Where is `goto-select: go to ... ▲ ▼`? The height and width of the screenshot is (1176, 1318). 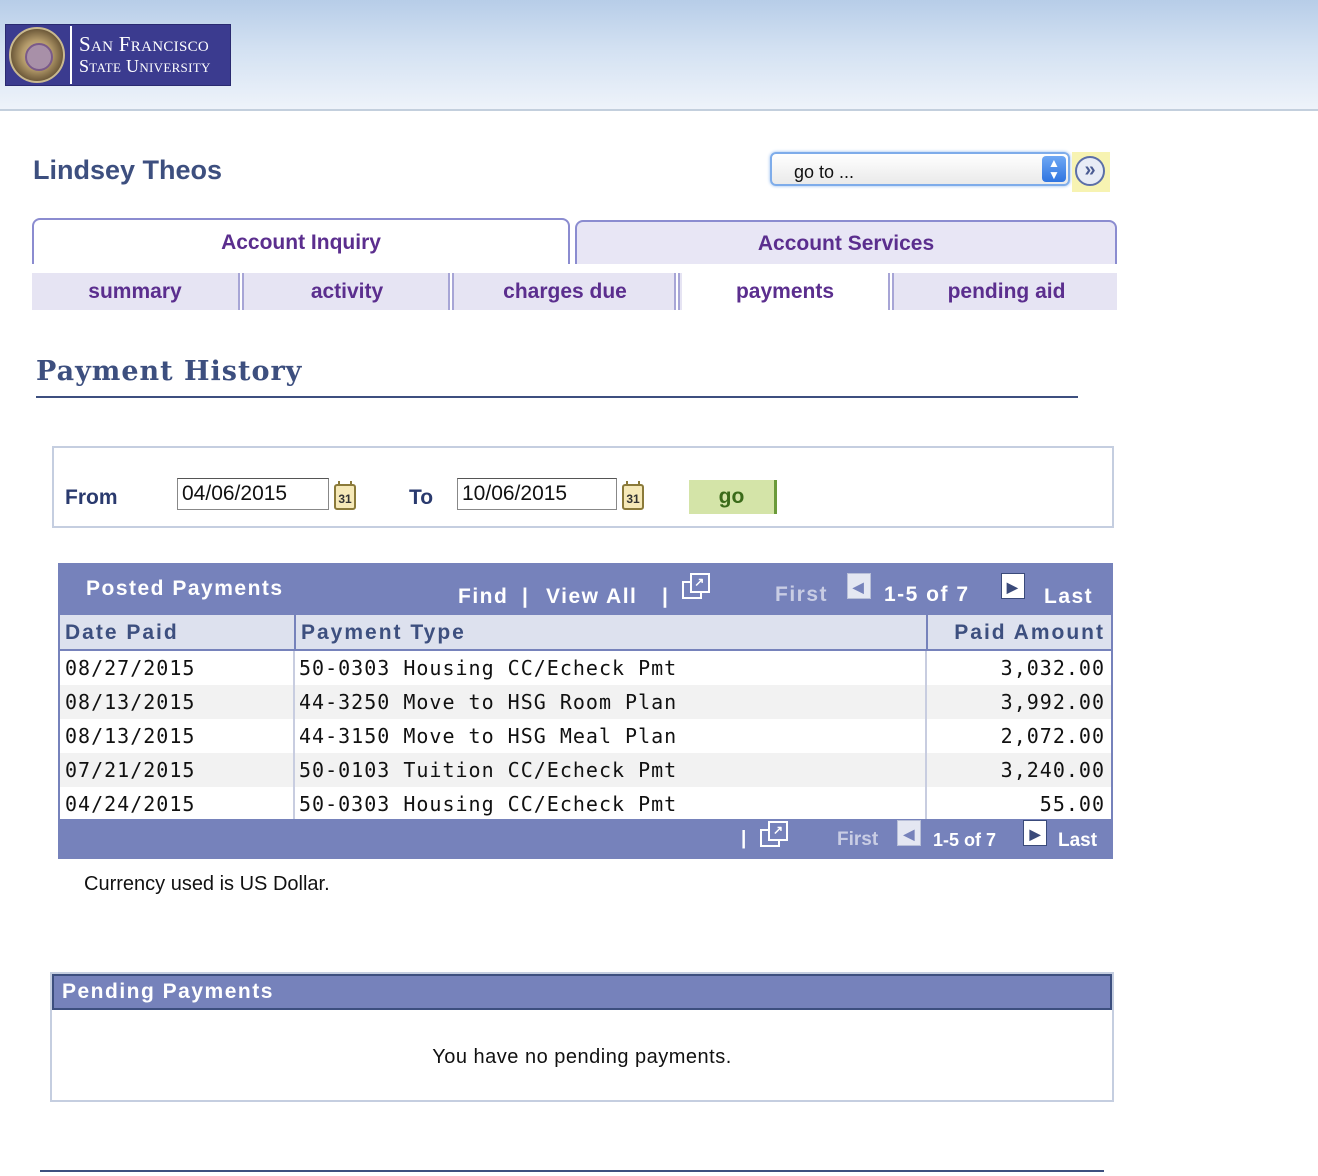 goto-select: go to ... ▲ ▼ is located at coordinates (920, 169).